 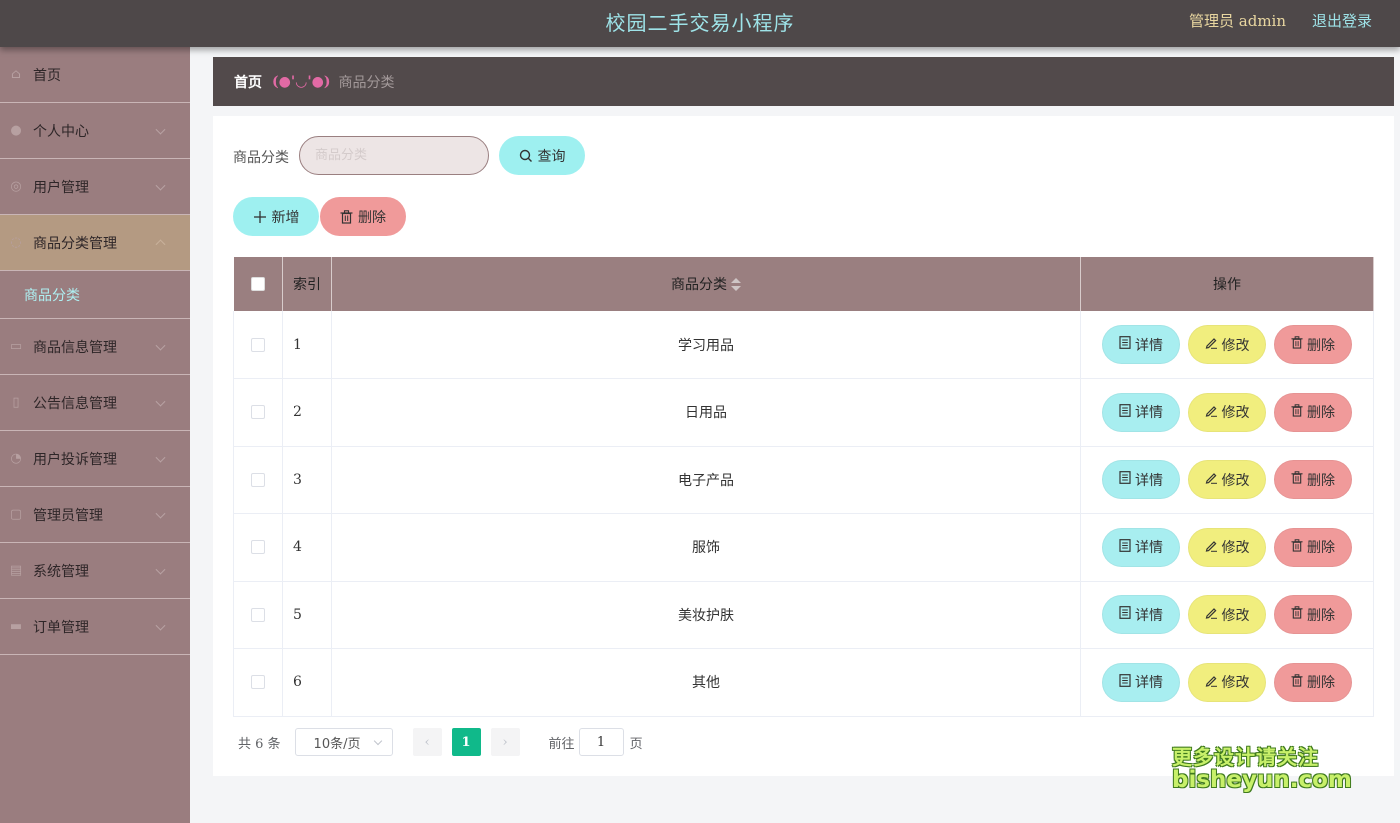 I want to click on sidebar-item-7: ▢ 管理员管理, so click(x=95, y=515).